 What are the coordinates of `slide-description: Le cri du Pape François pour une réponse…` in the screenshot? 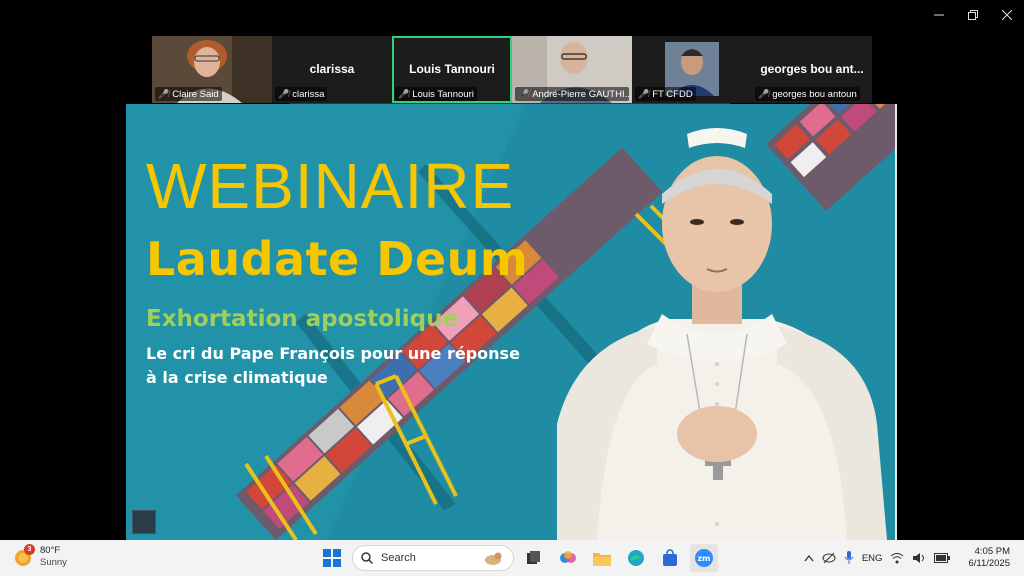 It's located at (333, 366).